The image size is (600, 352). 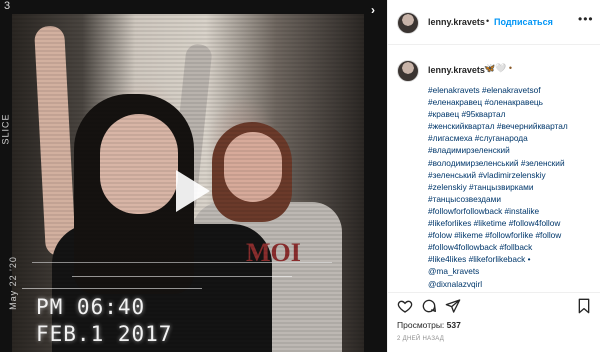 What do you see at coordinates (512, 271) in the screenshot?
I see `mention-line: @ma_kravets` at bounding box center [512, 271].